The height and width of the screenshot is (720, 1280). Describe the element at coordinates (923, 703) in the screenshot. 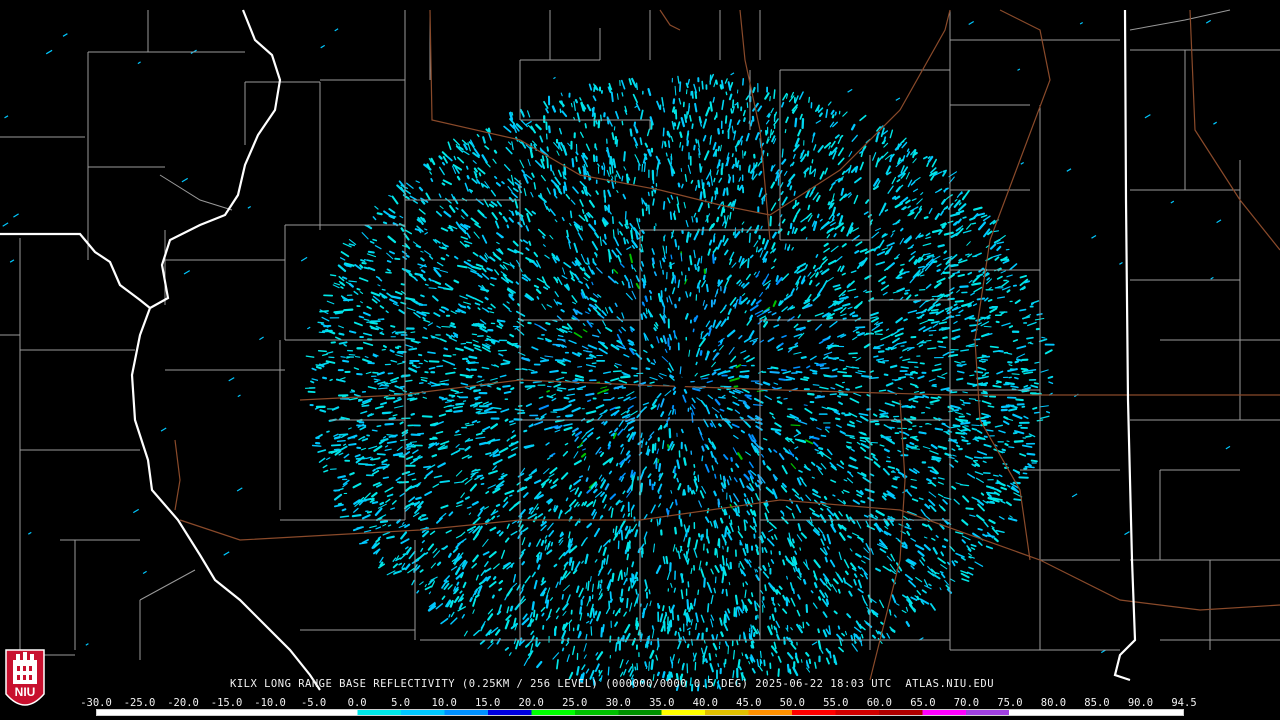

I see `colorbar-tick-label: 65.0` at that location.